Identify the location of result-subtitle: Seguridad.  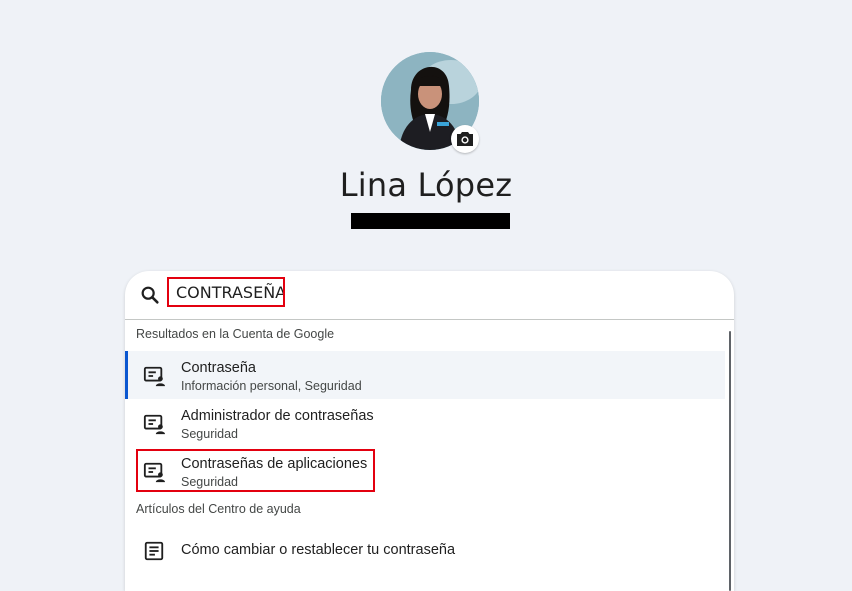
(209, 434).